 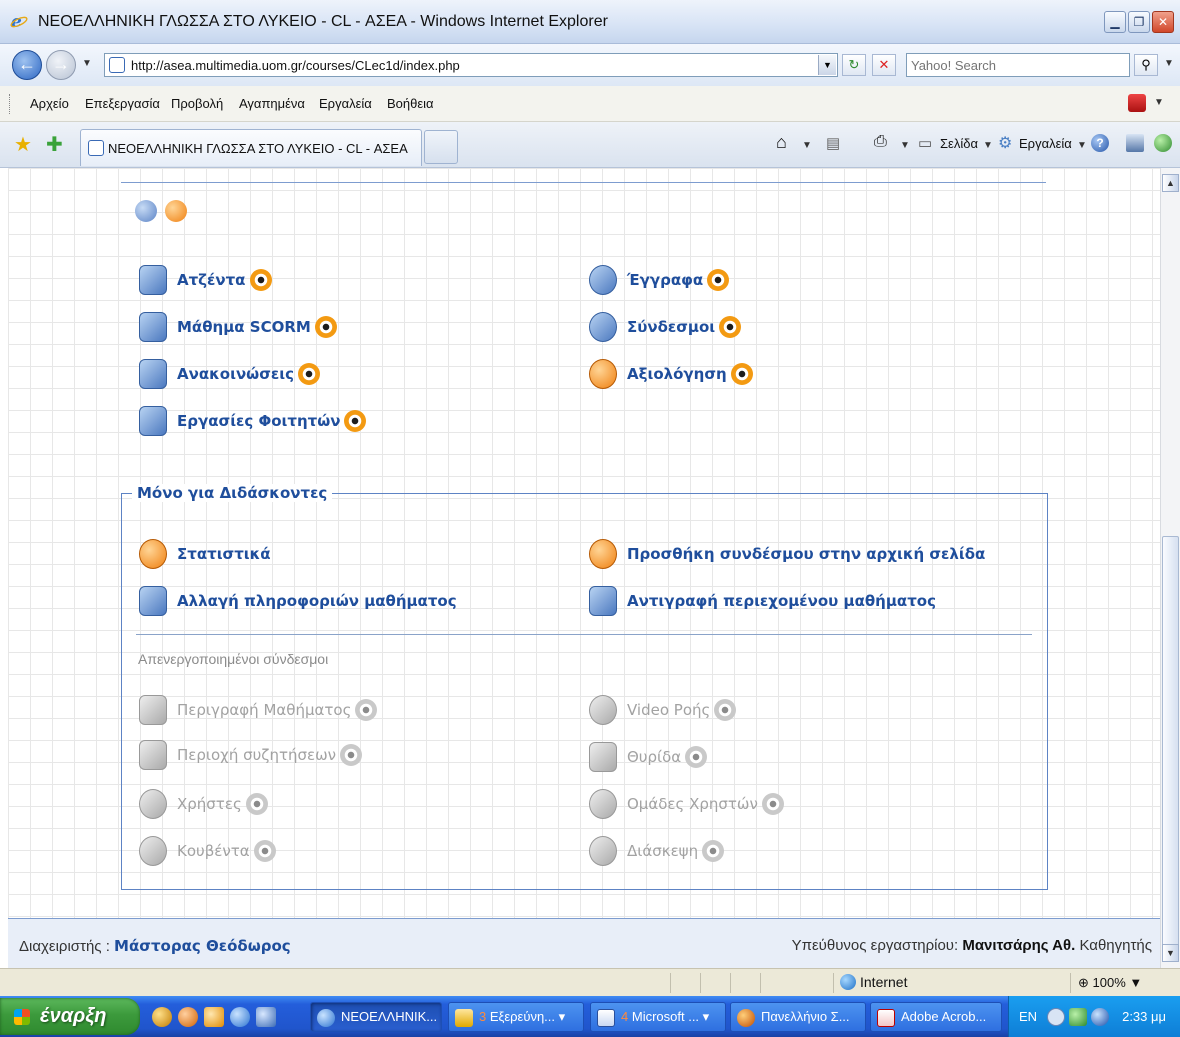 What do you see at coordinates (202, 946) in the screenshot?
I see `admin-name: Μάστορας Θεόδωρος` at bounding box center [202, 946].